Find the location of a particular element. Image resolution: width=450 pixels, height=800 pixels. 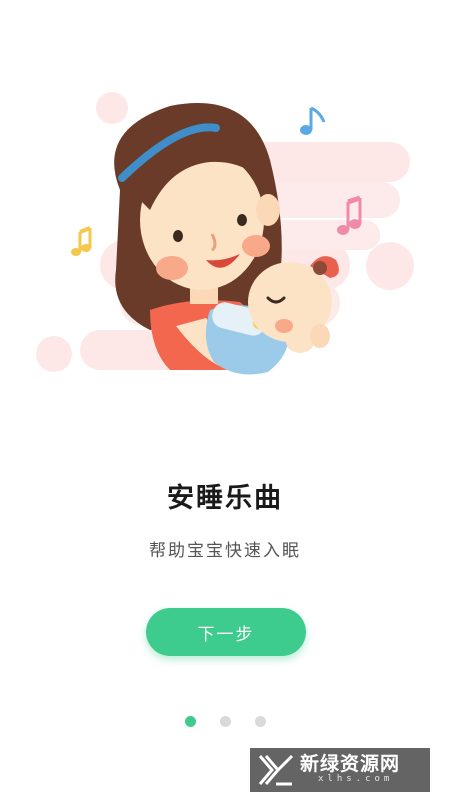

next-step-button: 下一步 is located at coordinates (226, 632).